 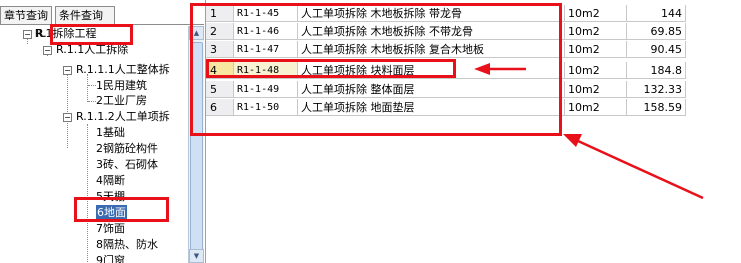 I want to click on arrow-to-table-icon, so click(x=640, y=169).